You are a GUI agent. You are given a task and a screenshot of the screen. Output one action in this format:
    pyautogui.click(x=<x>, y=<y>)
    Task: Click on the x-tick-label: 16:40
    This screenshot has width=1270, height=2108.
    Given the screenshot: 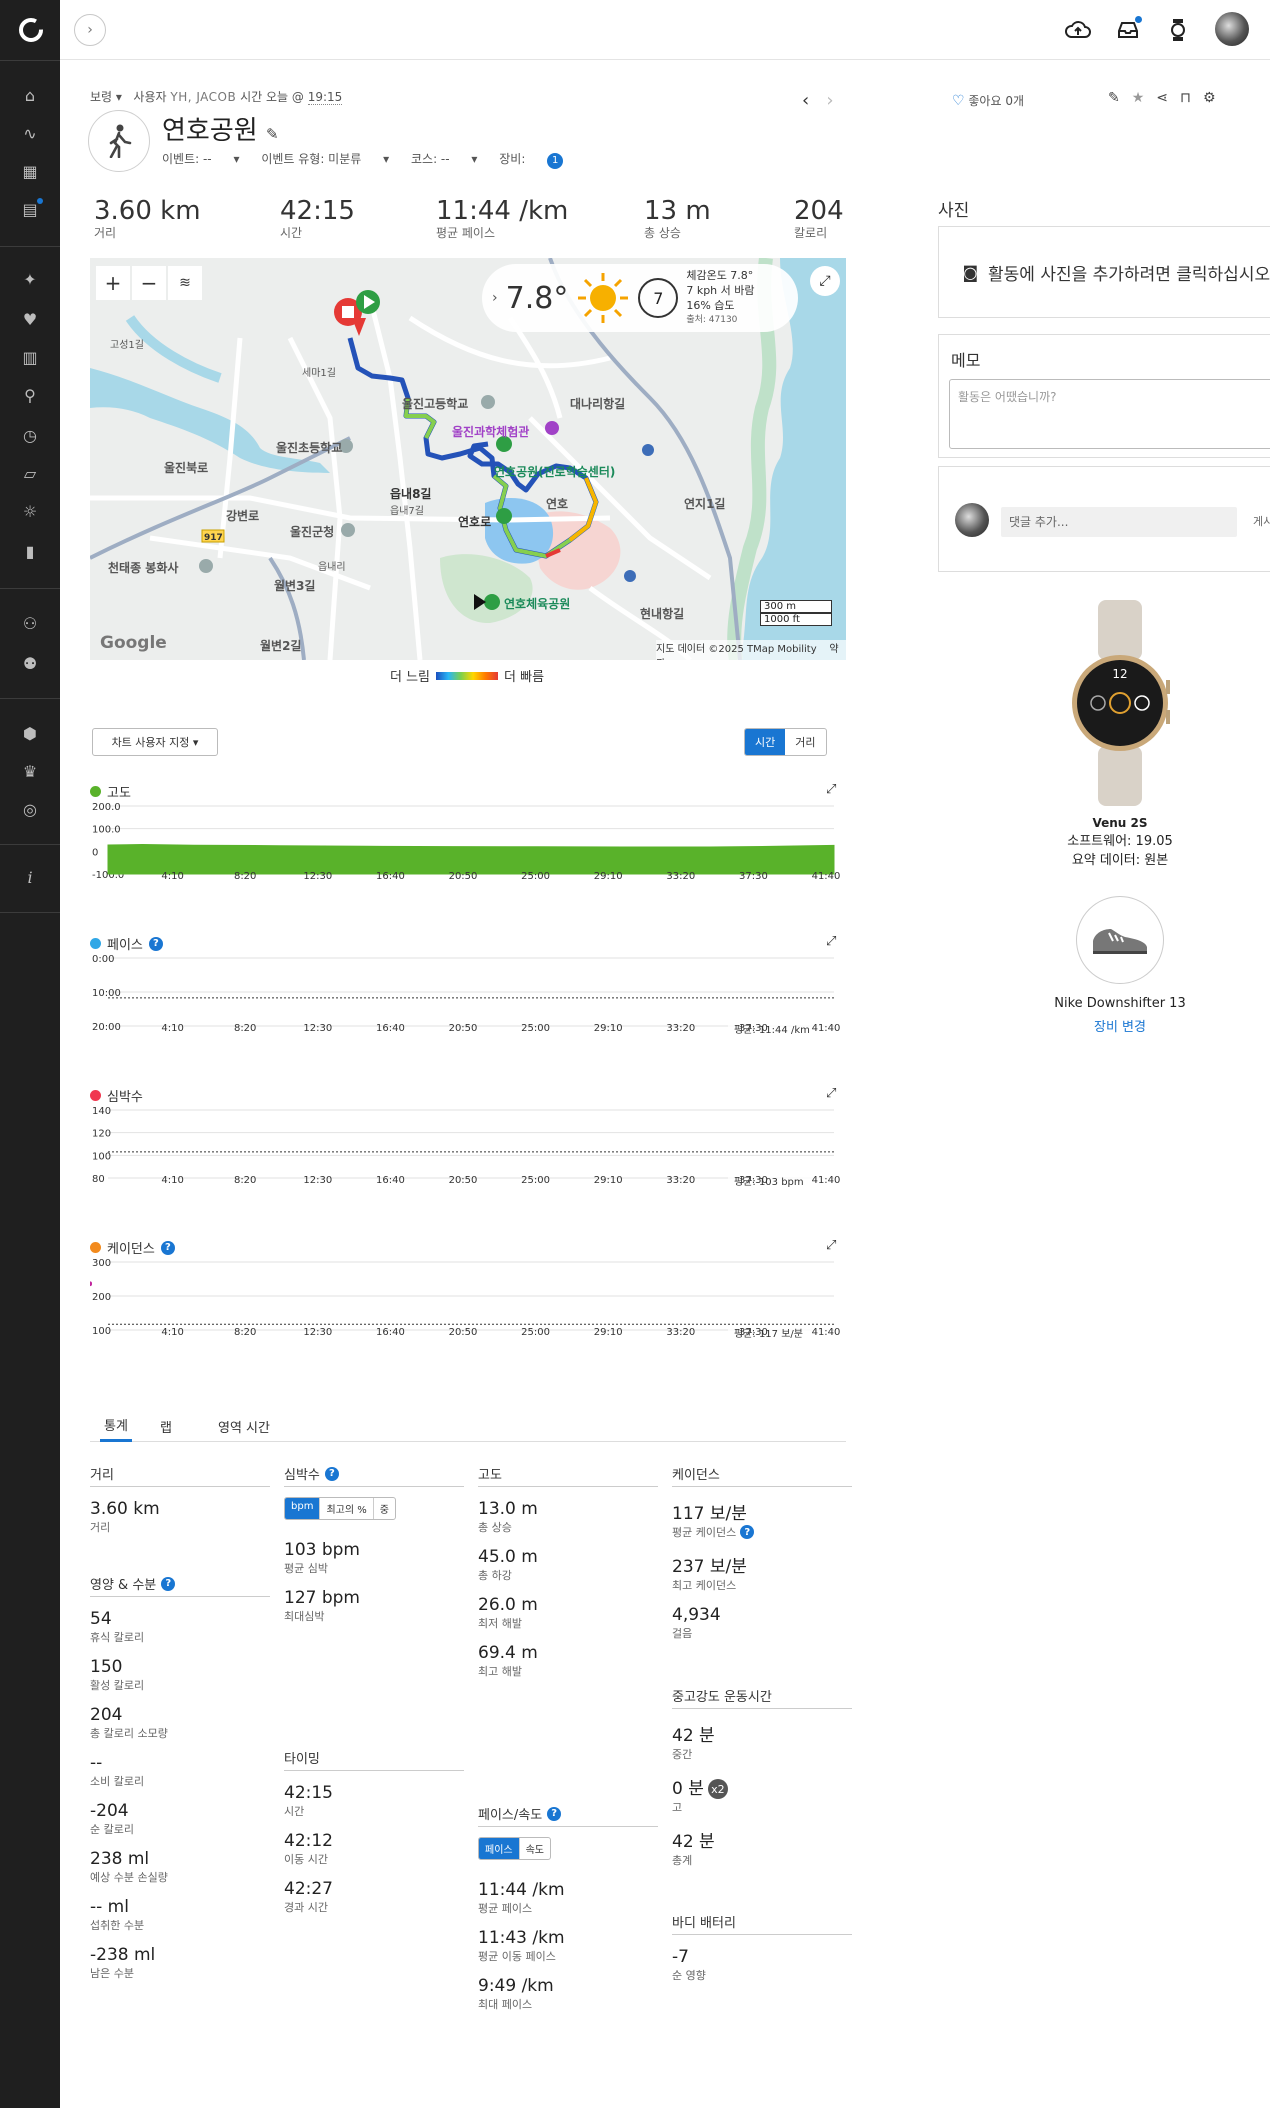 What is the action you would take?
    pyautogui.click(x=390, y=1180)
    